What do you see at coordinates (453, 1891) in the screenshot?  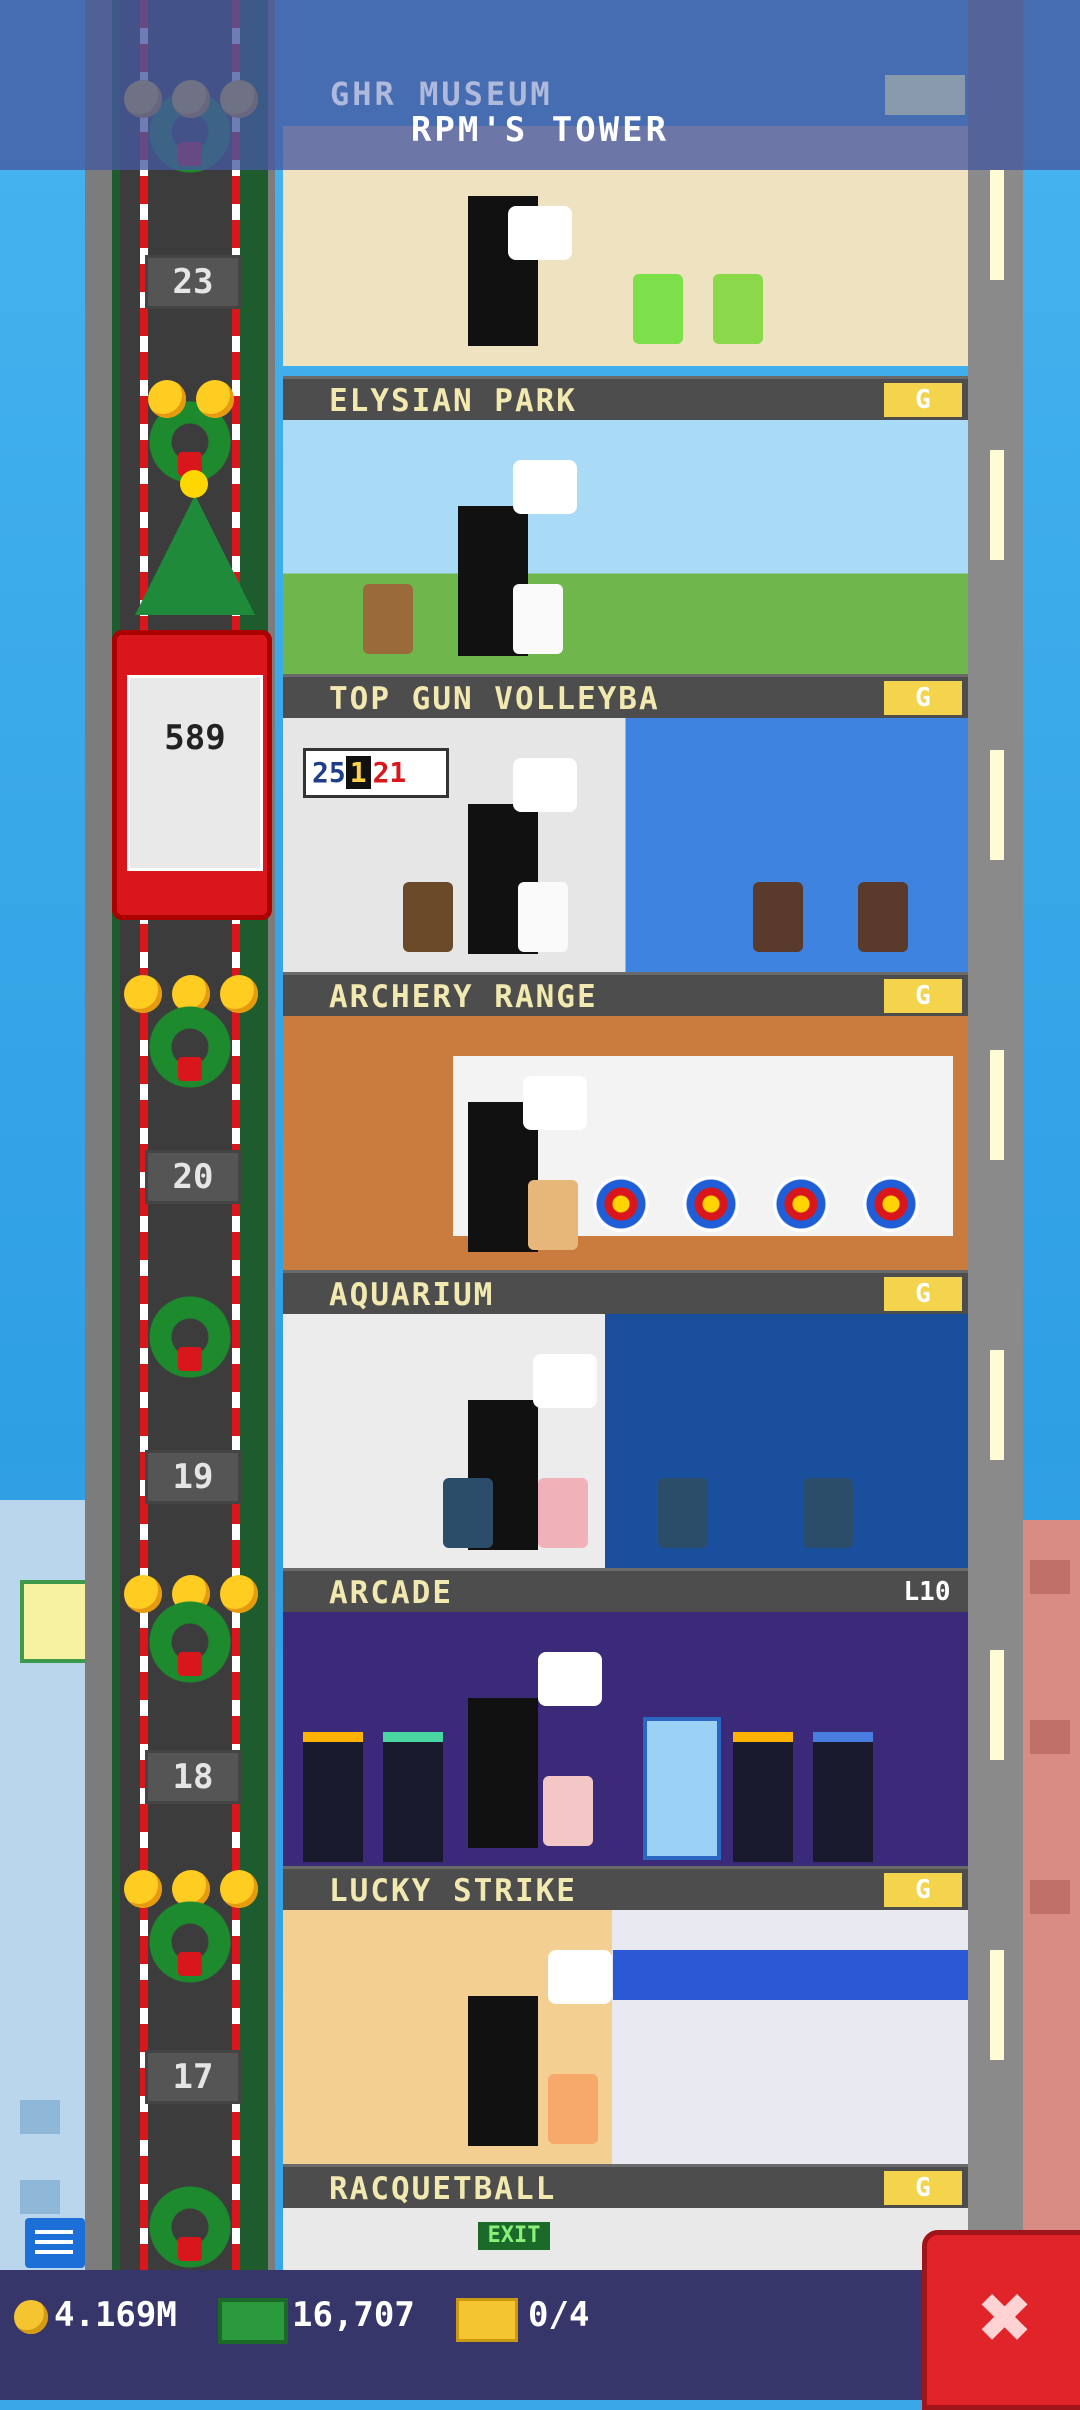 I see `floor-name: LUCKY STRIKE` at bounding box center [453, 1891].